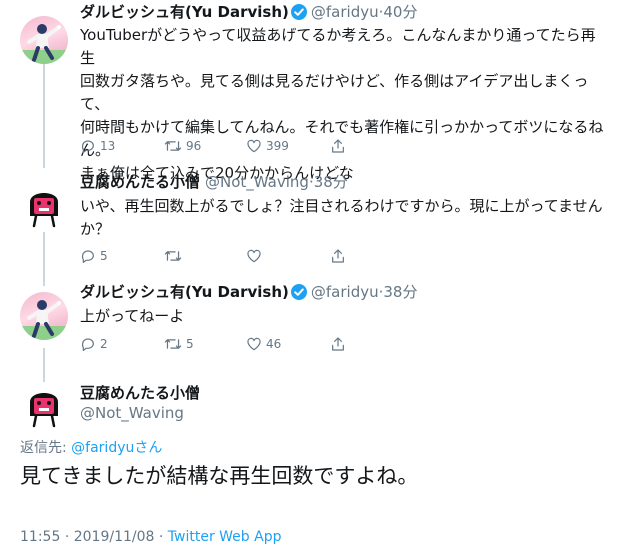  I want to click on reply-to-suffix: さん, so click(148, 448).